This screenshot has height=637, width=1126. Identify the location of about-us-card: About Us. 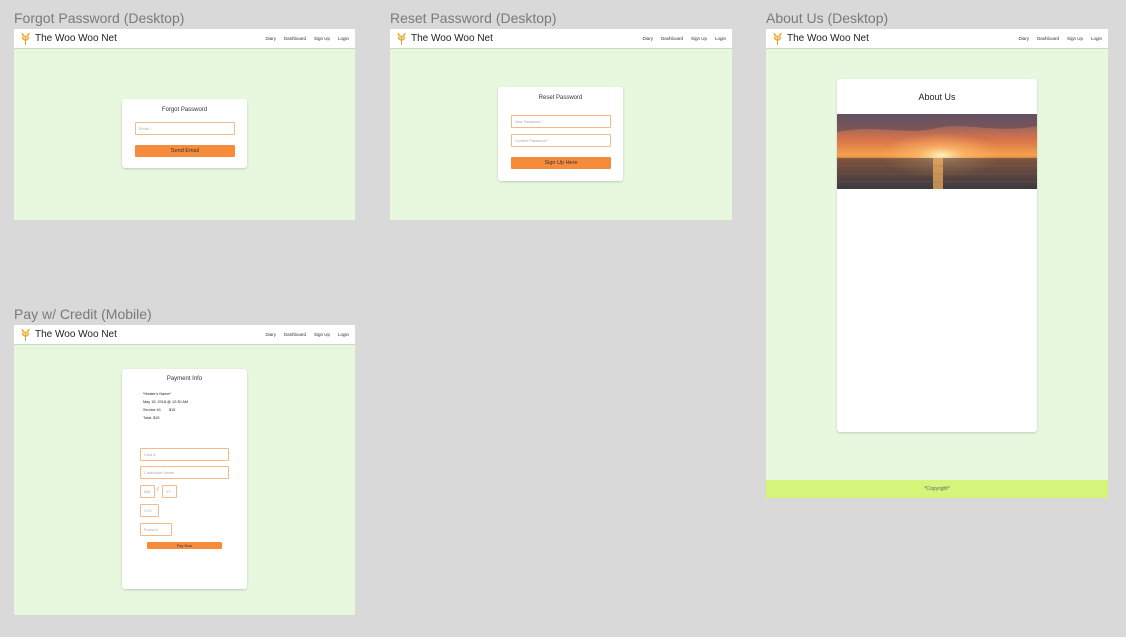
(937, 255).